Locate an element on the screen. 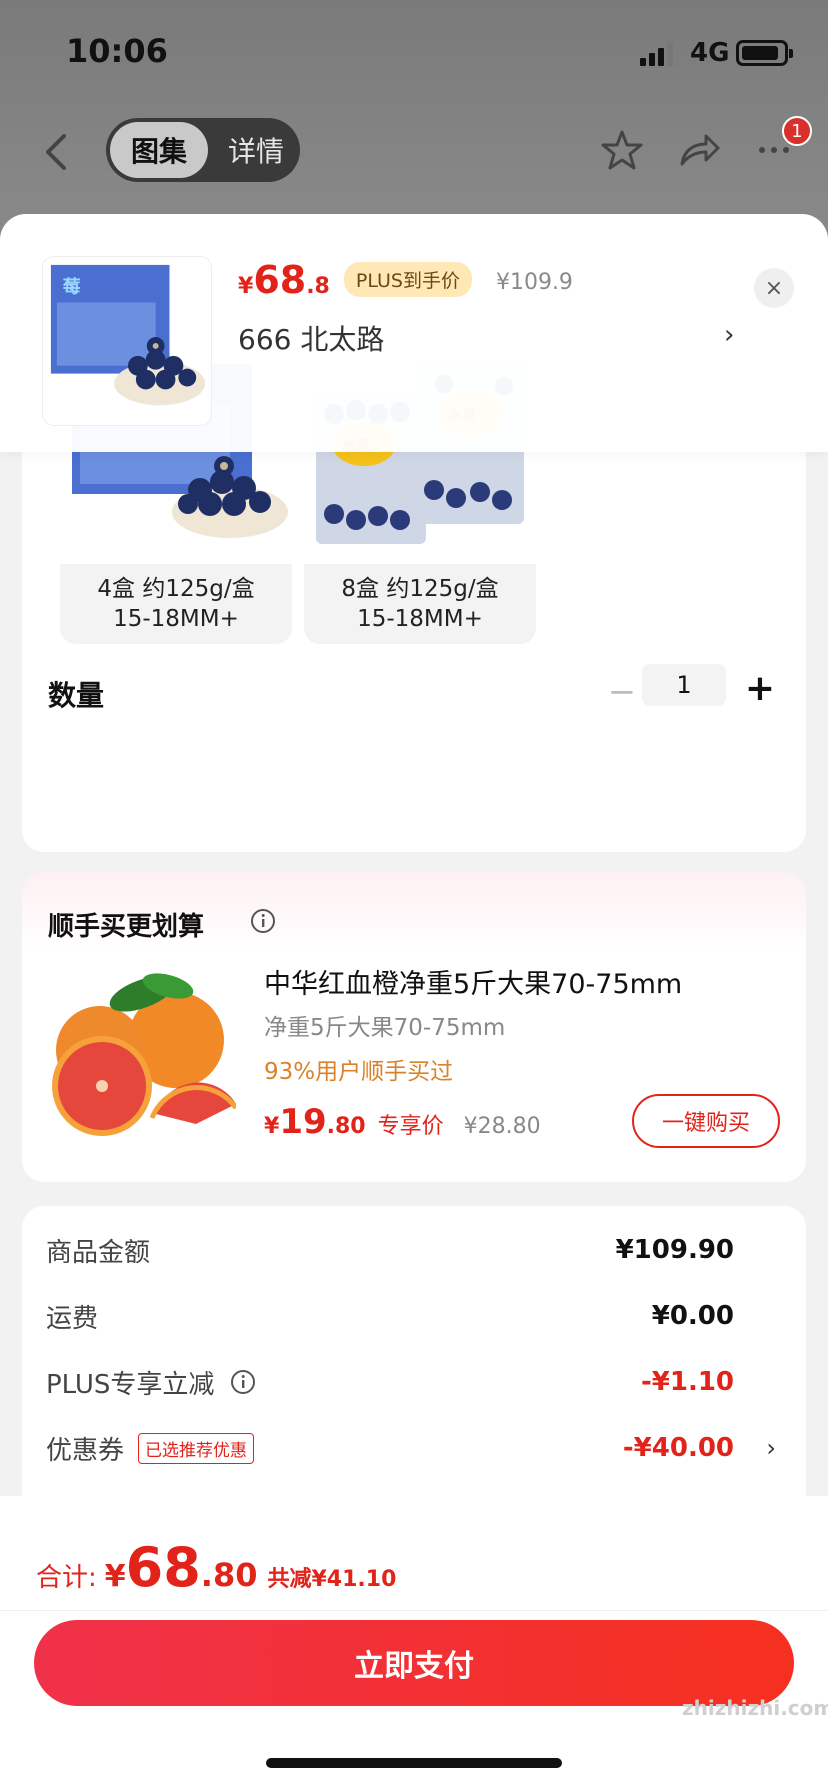  total-currency: ¥ is located at coordinates (115, 1576).